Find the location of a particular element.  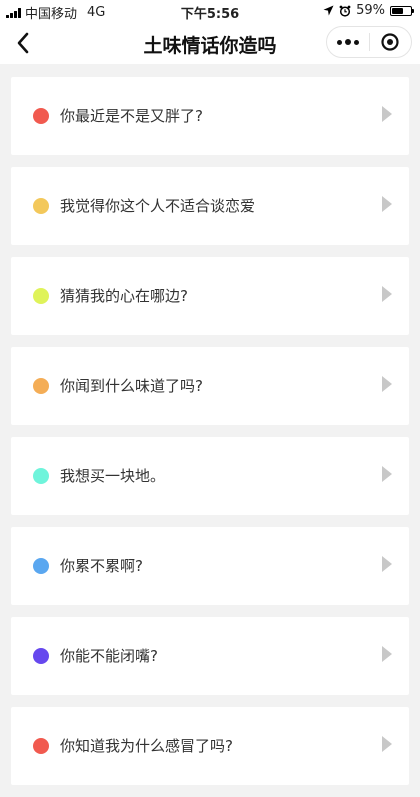

list-item: 你最近是不是又胖了? is located at coordinates (210, 116).